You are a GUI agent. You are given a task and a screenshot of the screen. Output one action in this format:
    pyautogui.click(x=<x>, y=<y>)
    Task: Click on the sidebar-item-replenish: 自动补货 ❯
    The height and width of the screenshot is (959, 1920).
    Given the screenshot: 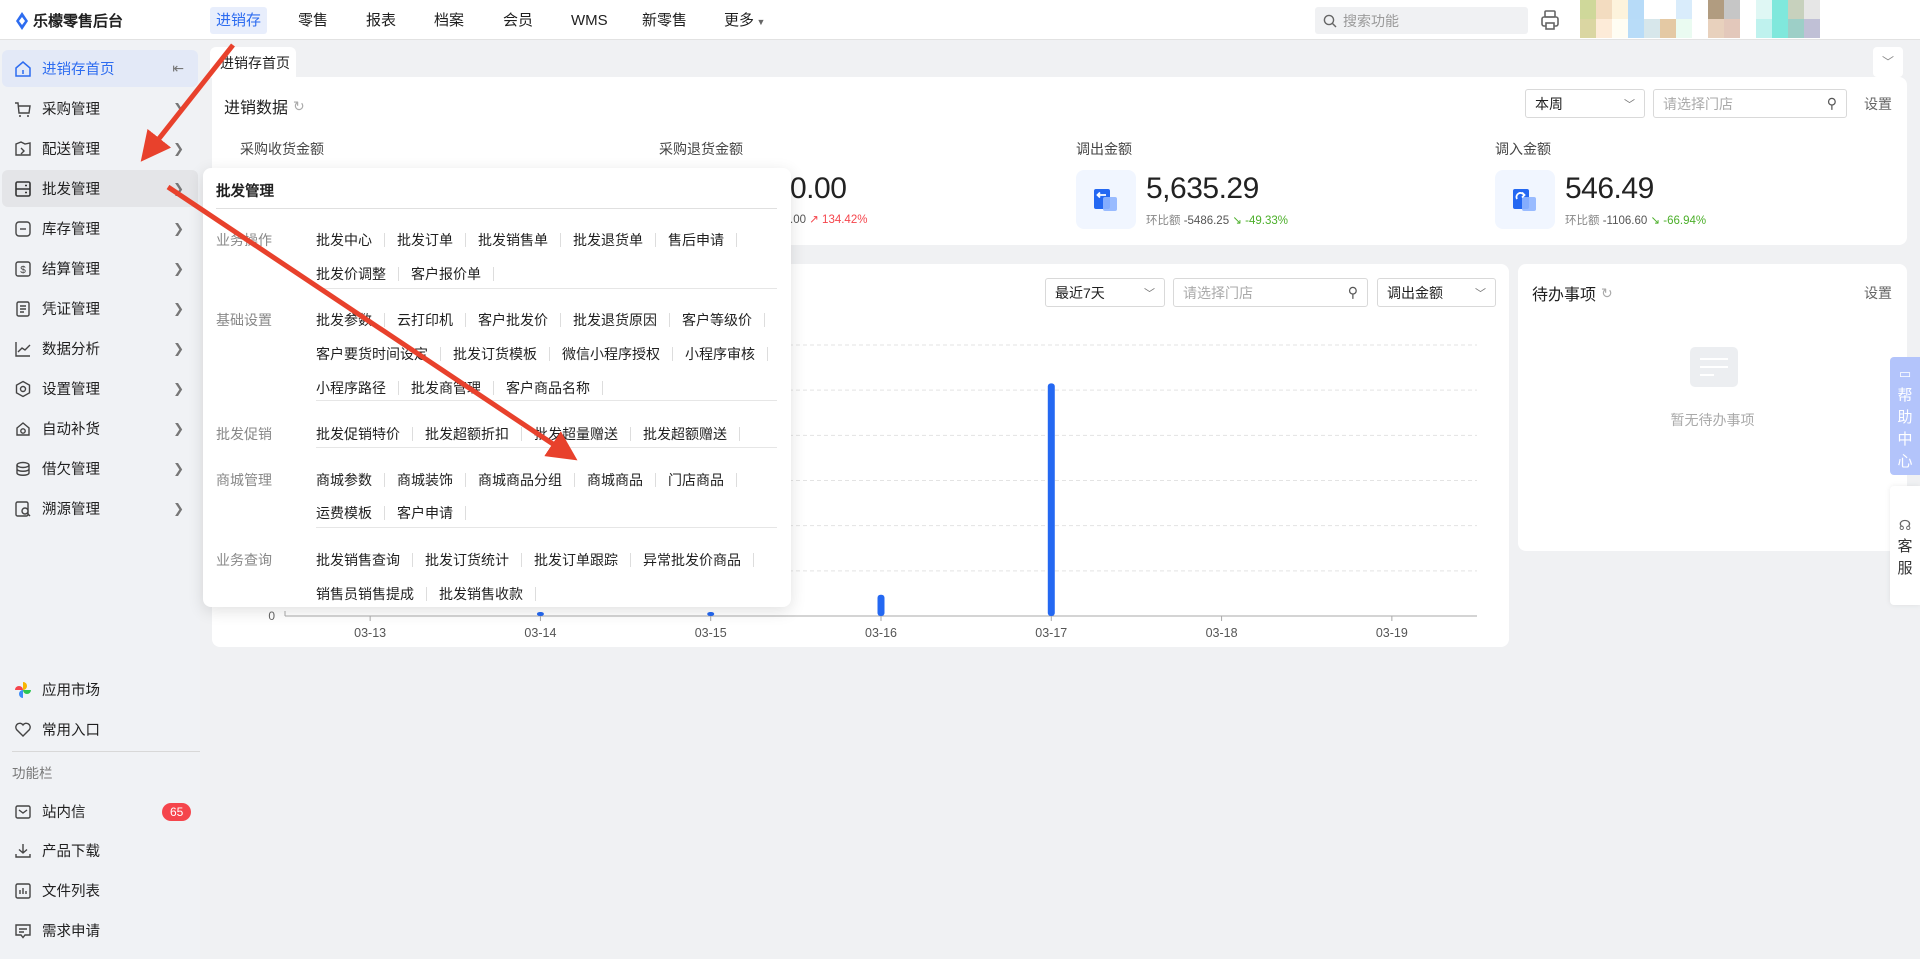 What is the action you would take?
    pyautogui.click(x=100, y=428)
    